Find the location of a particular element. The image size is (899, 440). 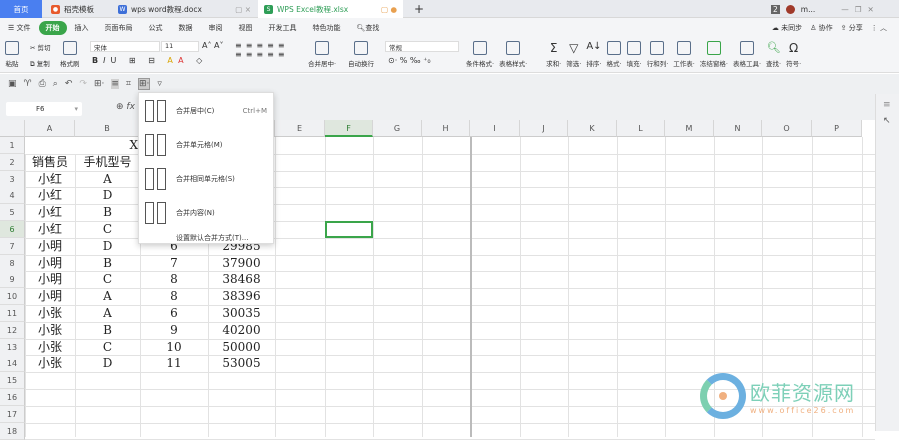

fill-button: 填充· is located at coordinates (634, 54).